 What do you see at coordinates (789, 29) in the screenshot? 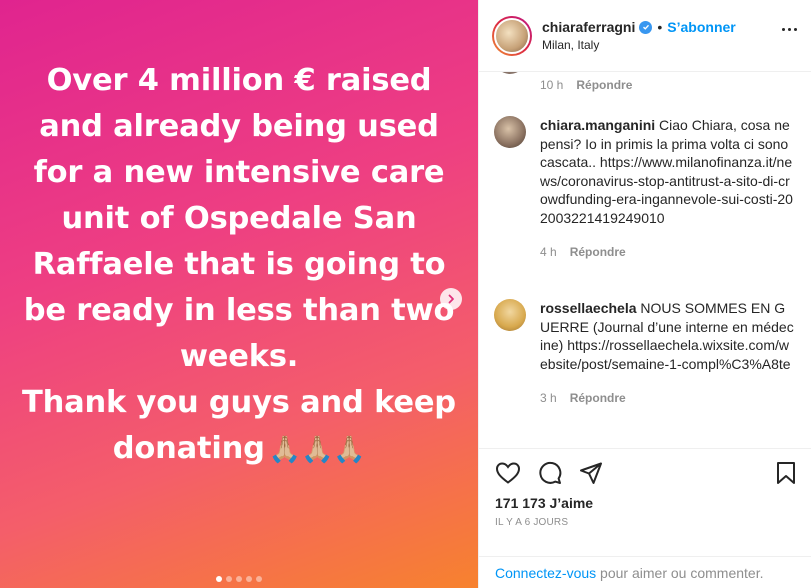
I see `more-options-icon` at bounding box center [789, 29].